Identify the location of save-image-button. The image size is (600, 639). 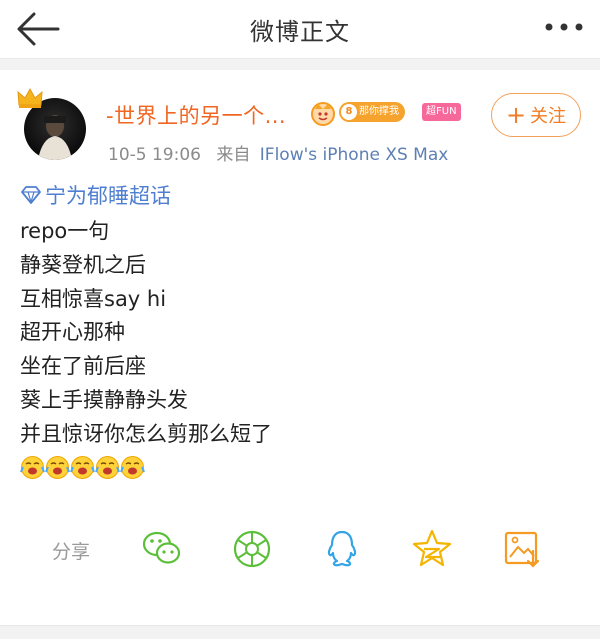
(522, 549).